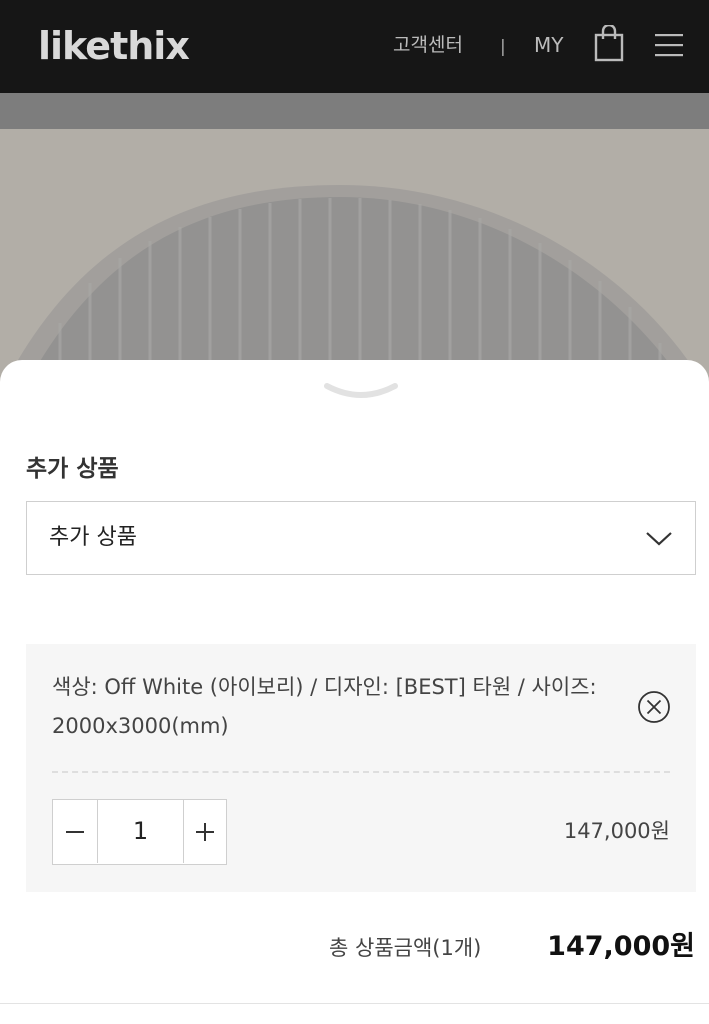 The height and width of the screenshot is (1024, 709). I want to click on close-circle-icon, so click(654, 707).